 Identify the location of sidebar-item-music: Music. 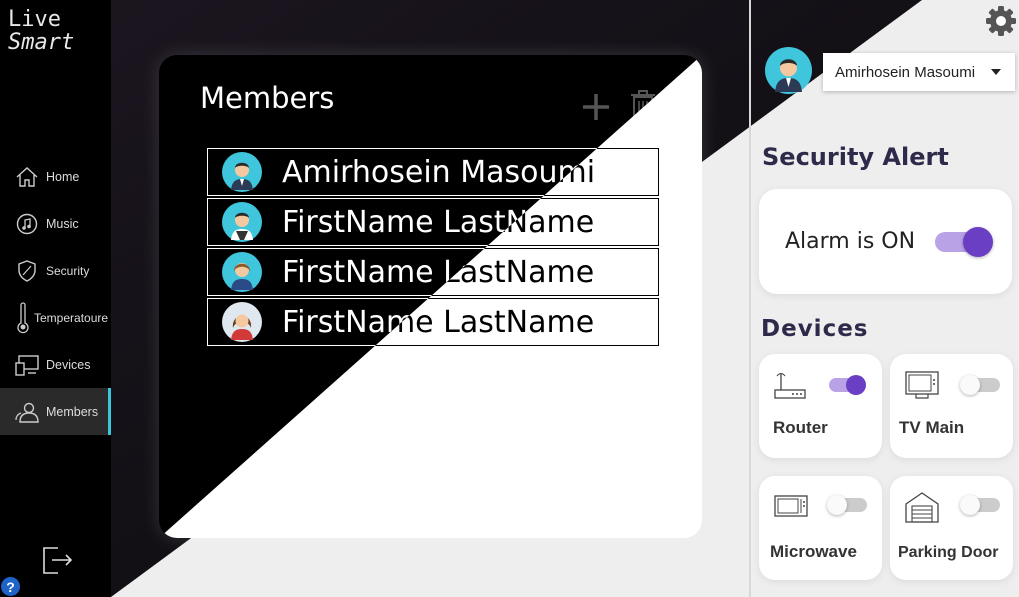
(55, 223).